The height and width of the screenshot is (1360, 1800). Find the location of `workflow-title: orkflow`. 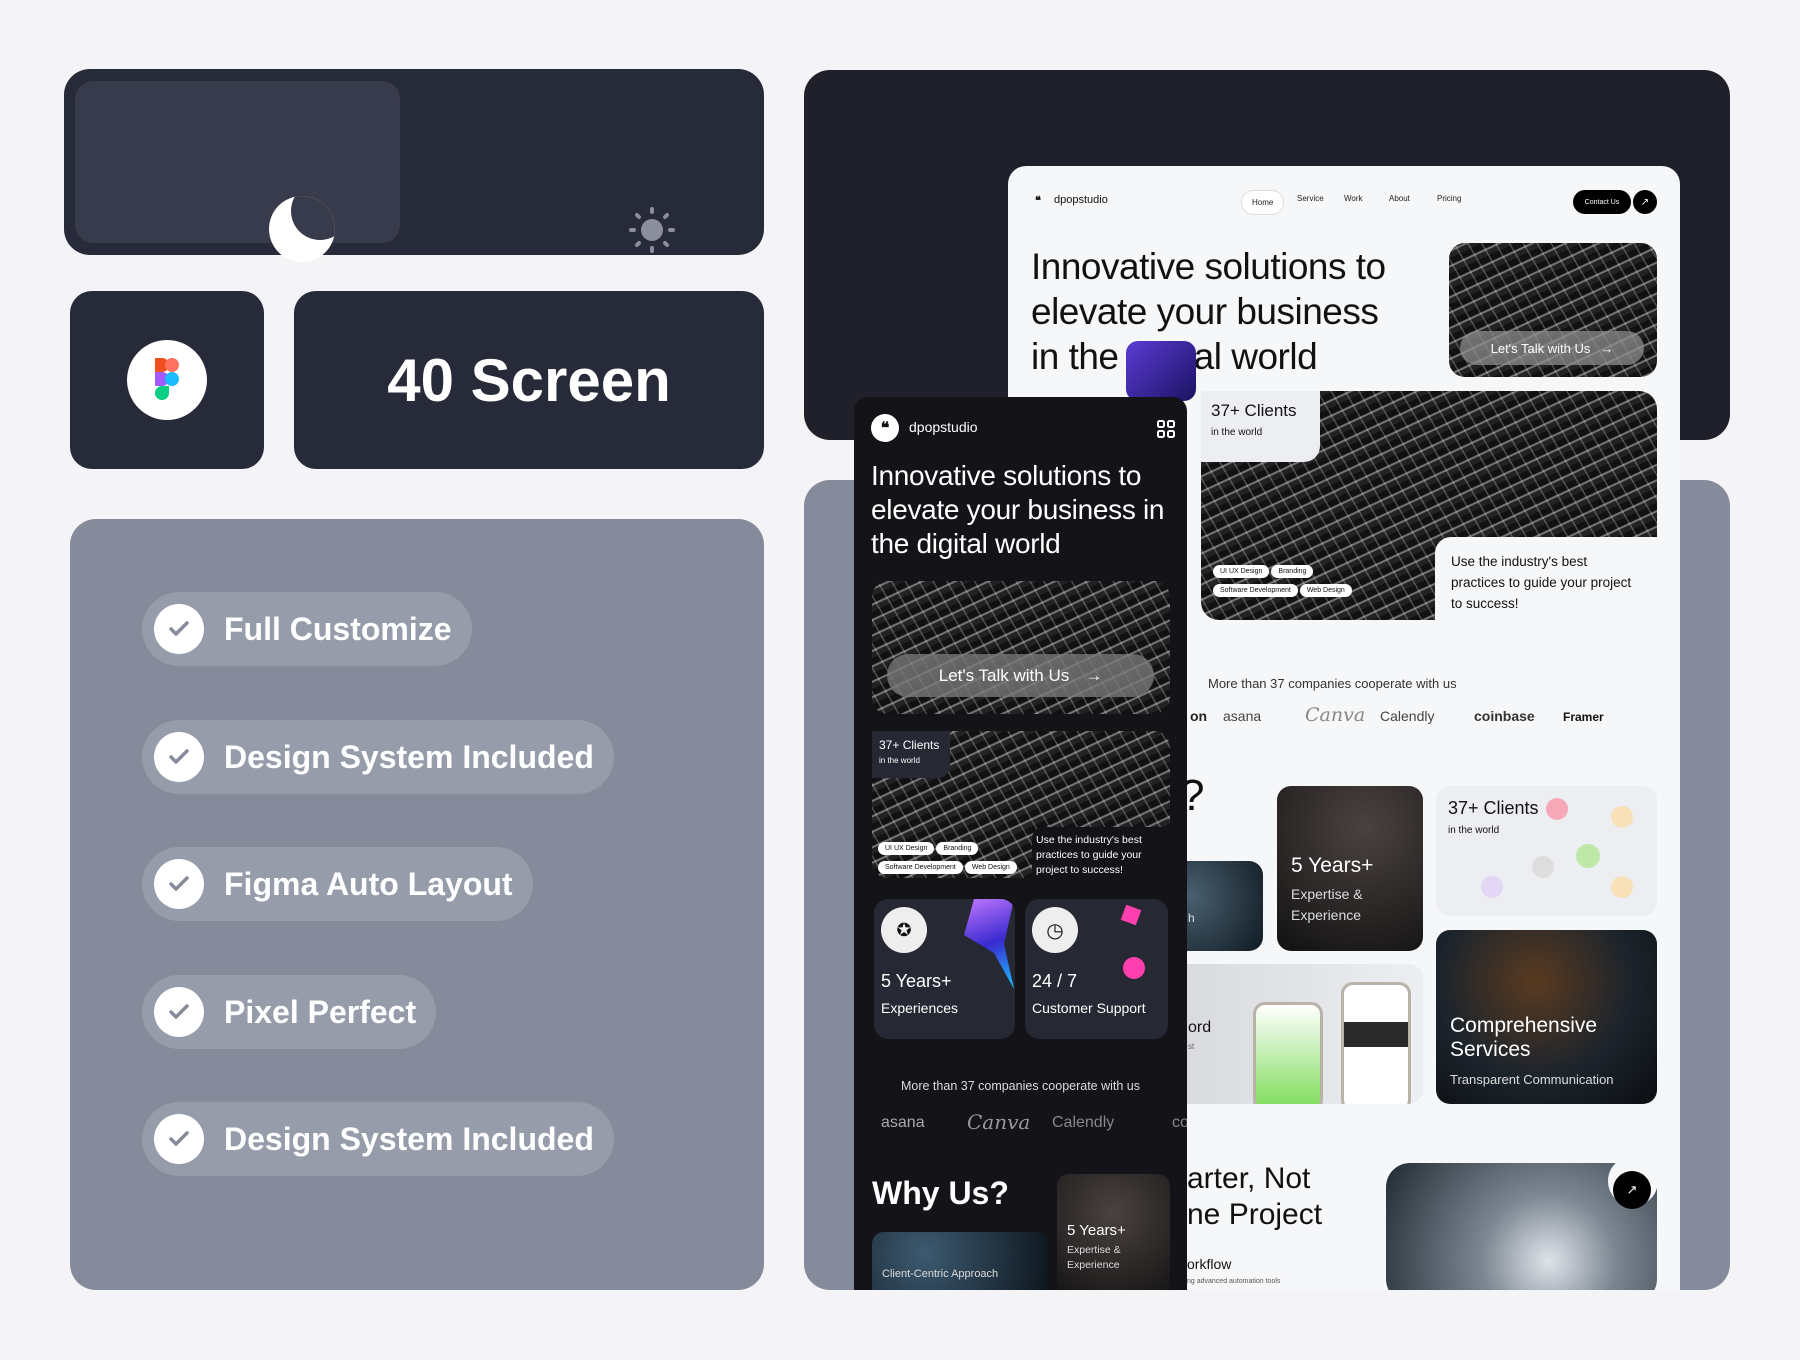

workflow-title: orkflow is located at coordinates (1209, 1264).